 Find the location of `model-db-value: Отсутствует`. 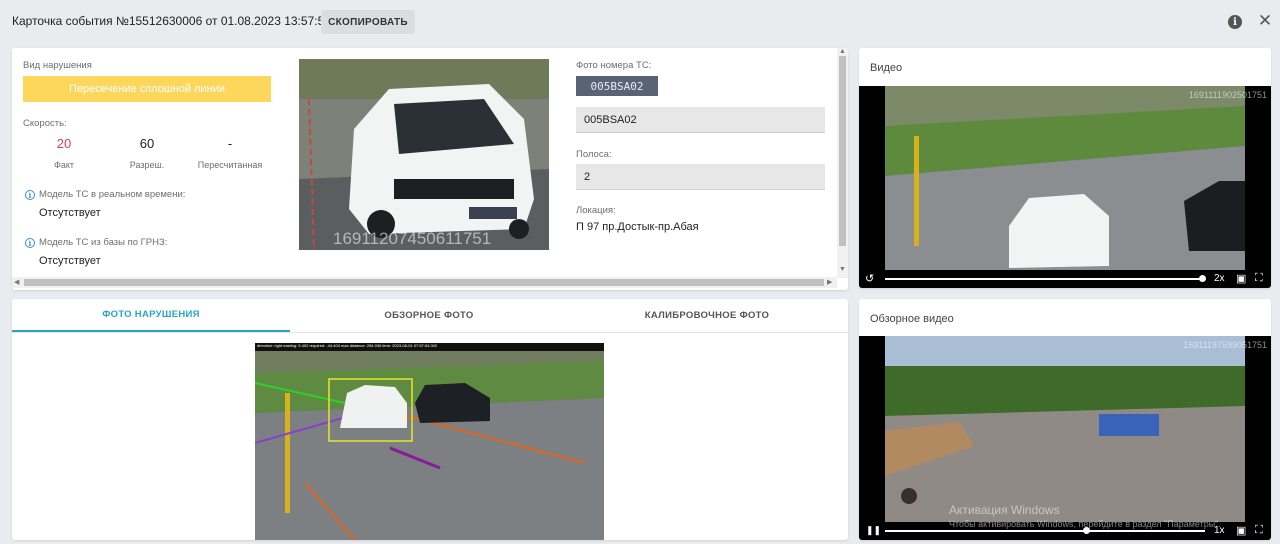

model-db-value: Отсутствует is located at coordinates (70, 261).